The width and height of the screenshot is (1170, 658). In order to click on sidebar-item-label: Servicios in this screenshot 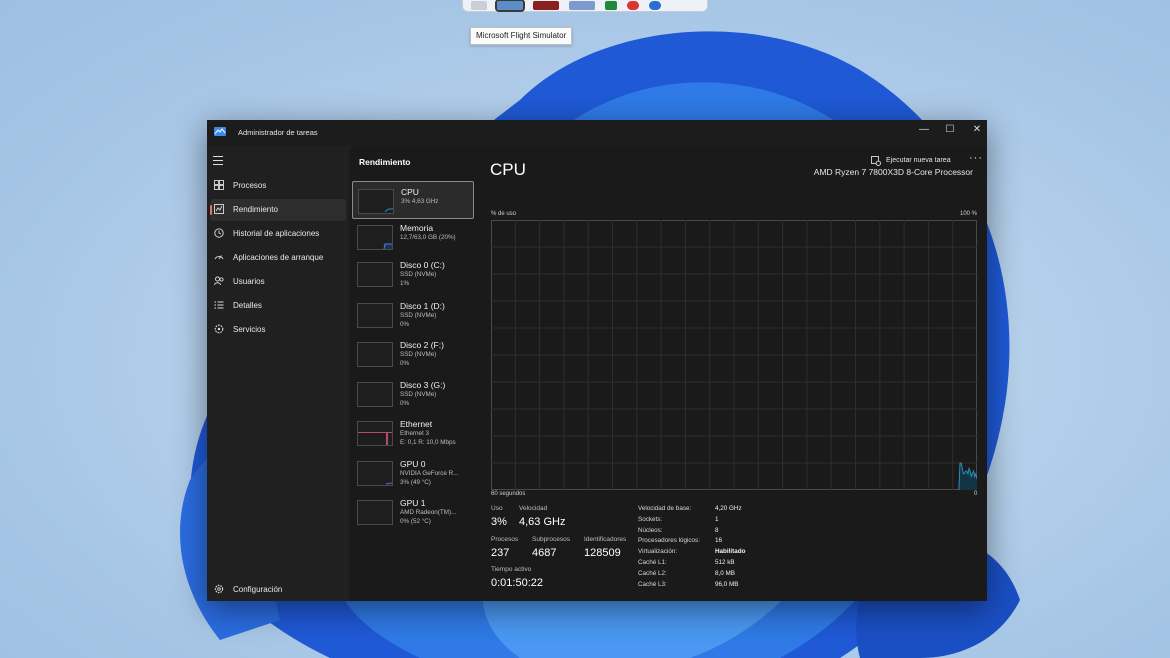, I will do `click(249, 329)`.